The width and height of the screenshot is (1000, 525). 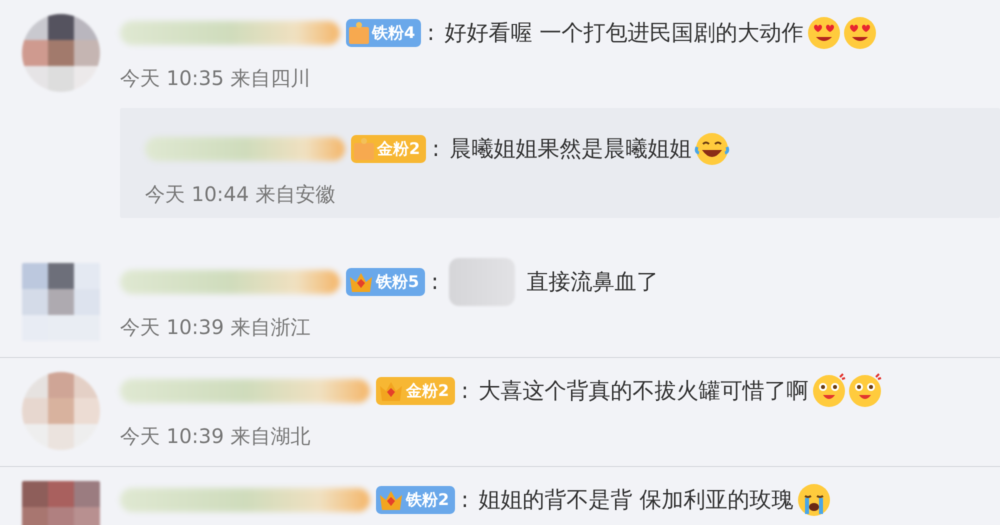 What do you see at coordinates (216, 436) in the screenshot?
I see `comment-time: 今天 10:39 来自湖北` at bounding box center [216, 436].